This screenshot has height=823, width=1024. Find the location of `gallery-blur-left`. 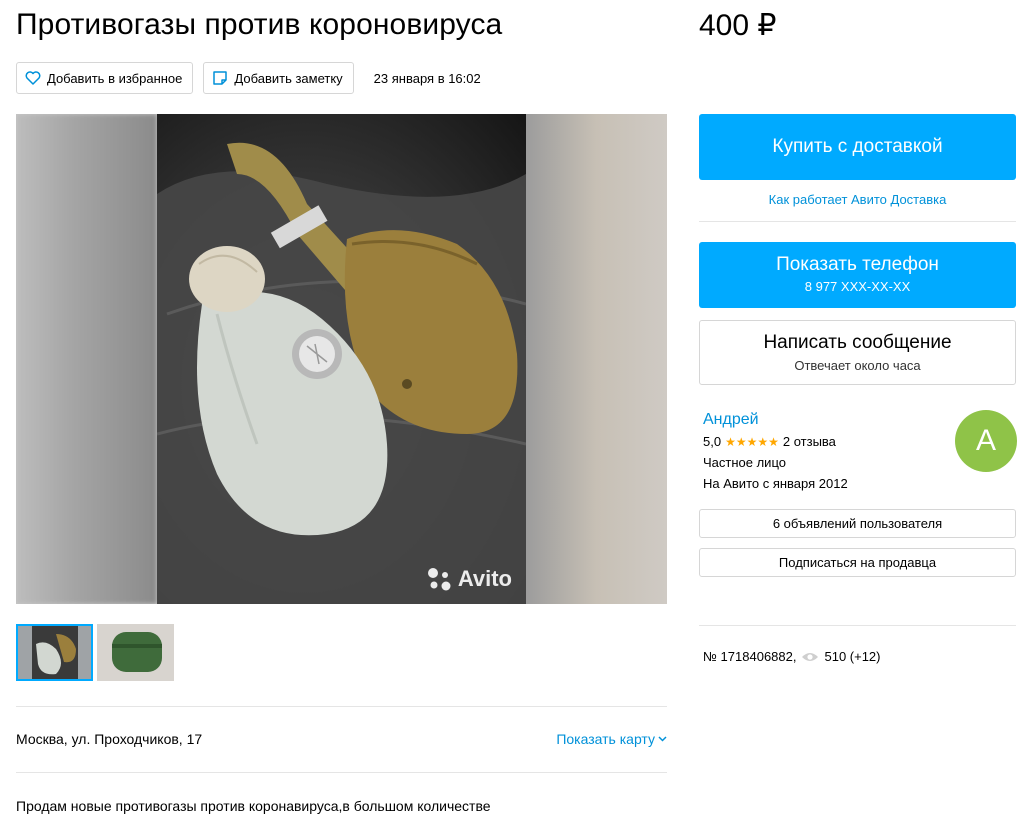

gallery-blur-left is located at coordinates (86, 359).